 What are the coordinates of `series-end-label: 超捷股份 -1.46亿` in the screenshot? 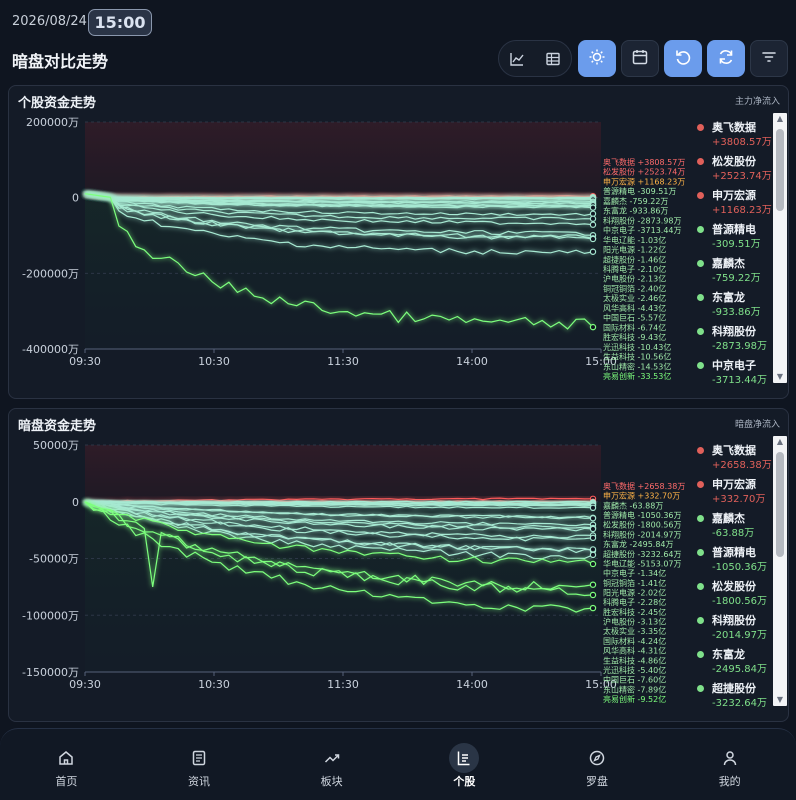 It's located at (634, 259).